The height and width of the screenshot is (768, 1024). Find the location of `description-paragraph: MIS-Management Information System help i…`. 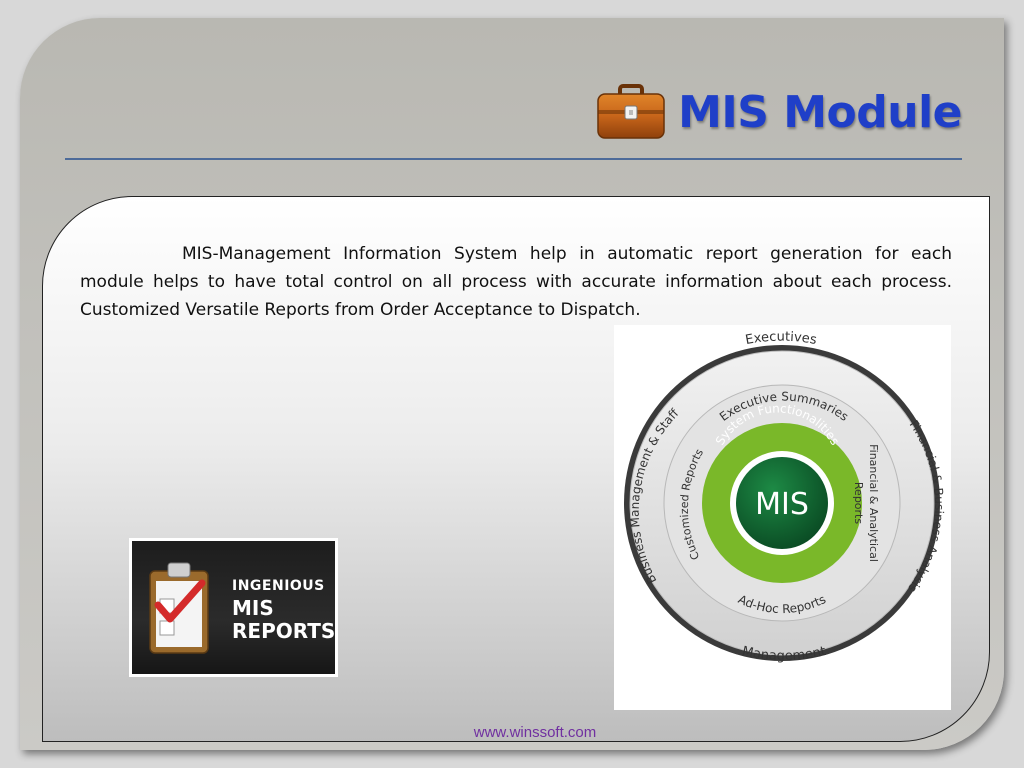

description-paragraph: MIS-Management Information System help i… is located at coordinates (516, 282).